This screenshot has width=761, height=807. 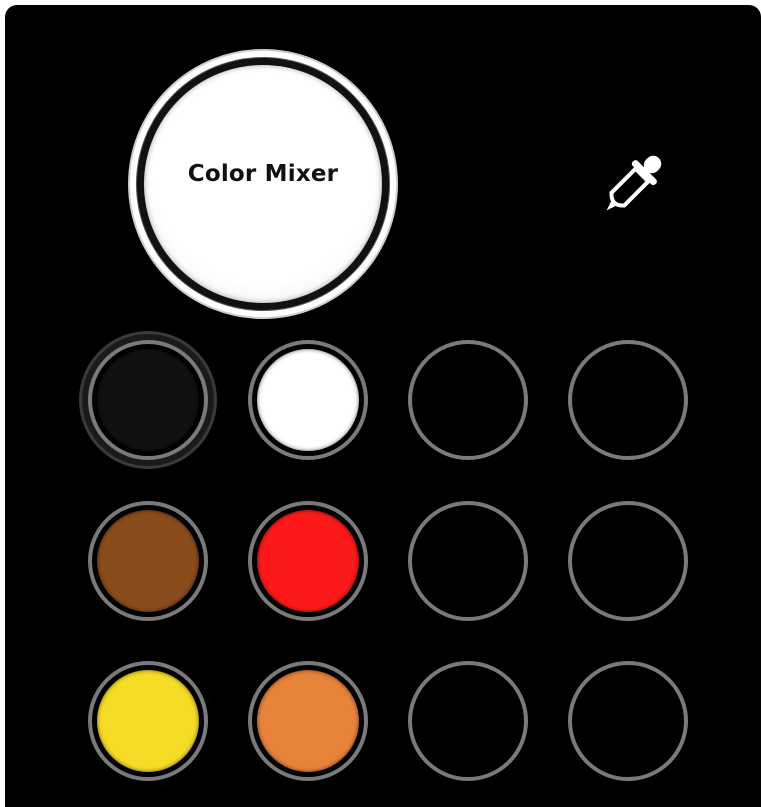 I want to click on mixer-ring: Color Mixer, so click(x=263, y=184).